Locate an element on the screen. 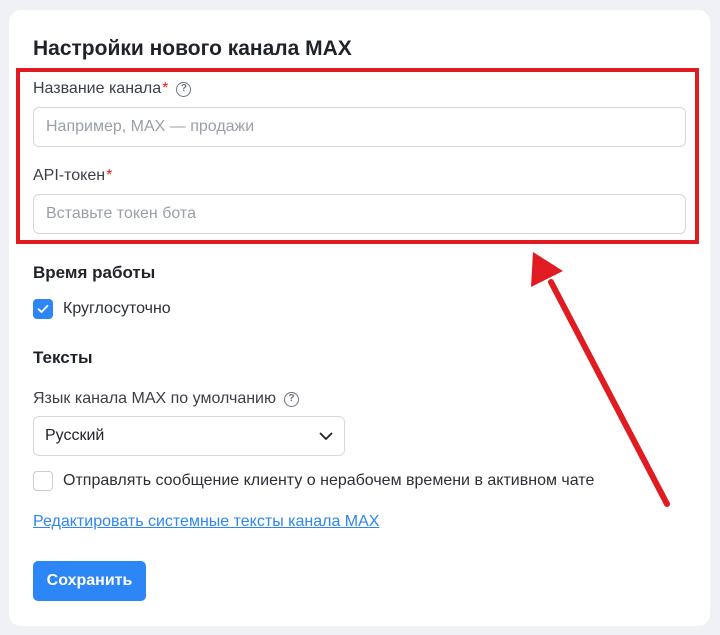 The width and height of the screenshot is (720, 635). channel-name-input is located at coordinates (359, 127).